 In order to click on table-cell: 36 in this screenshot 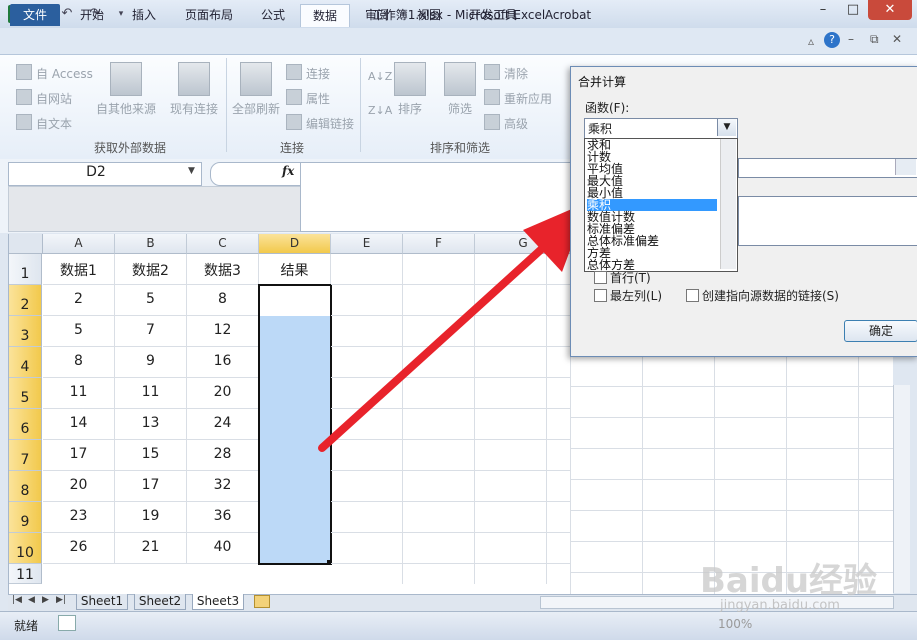, I will do `click(223, 517)`.